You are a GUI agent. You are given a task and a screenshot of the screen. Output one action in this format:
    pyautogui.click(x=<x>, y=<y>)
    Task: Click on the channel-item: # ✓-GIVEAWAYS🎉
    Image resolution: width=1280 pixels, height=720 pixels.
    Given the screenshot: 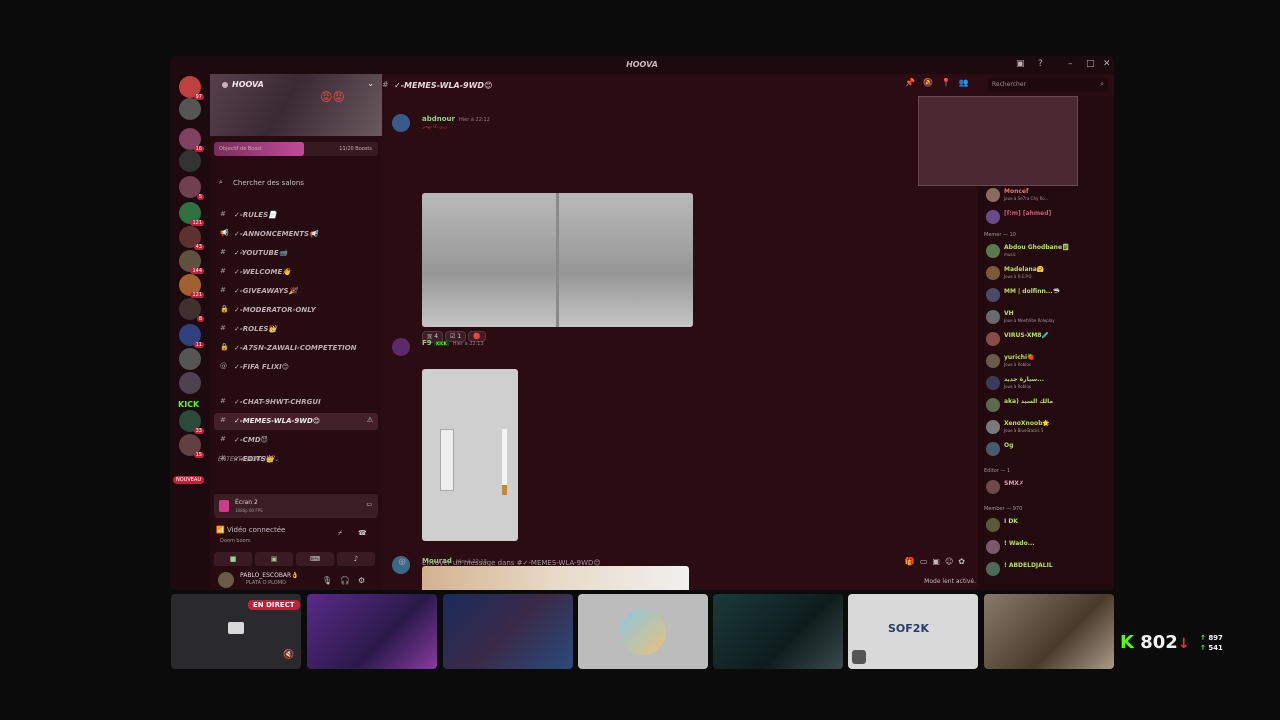 What is the action you would take?
    pyautogui.click(x=296, y=291)
    